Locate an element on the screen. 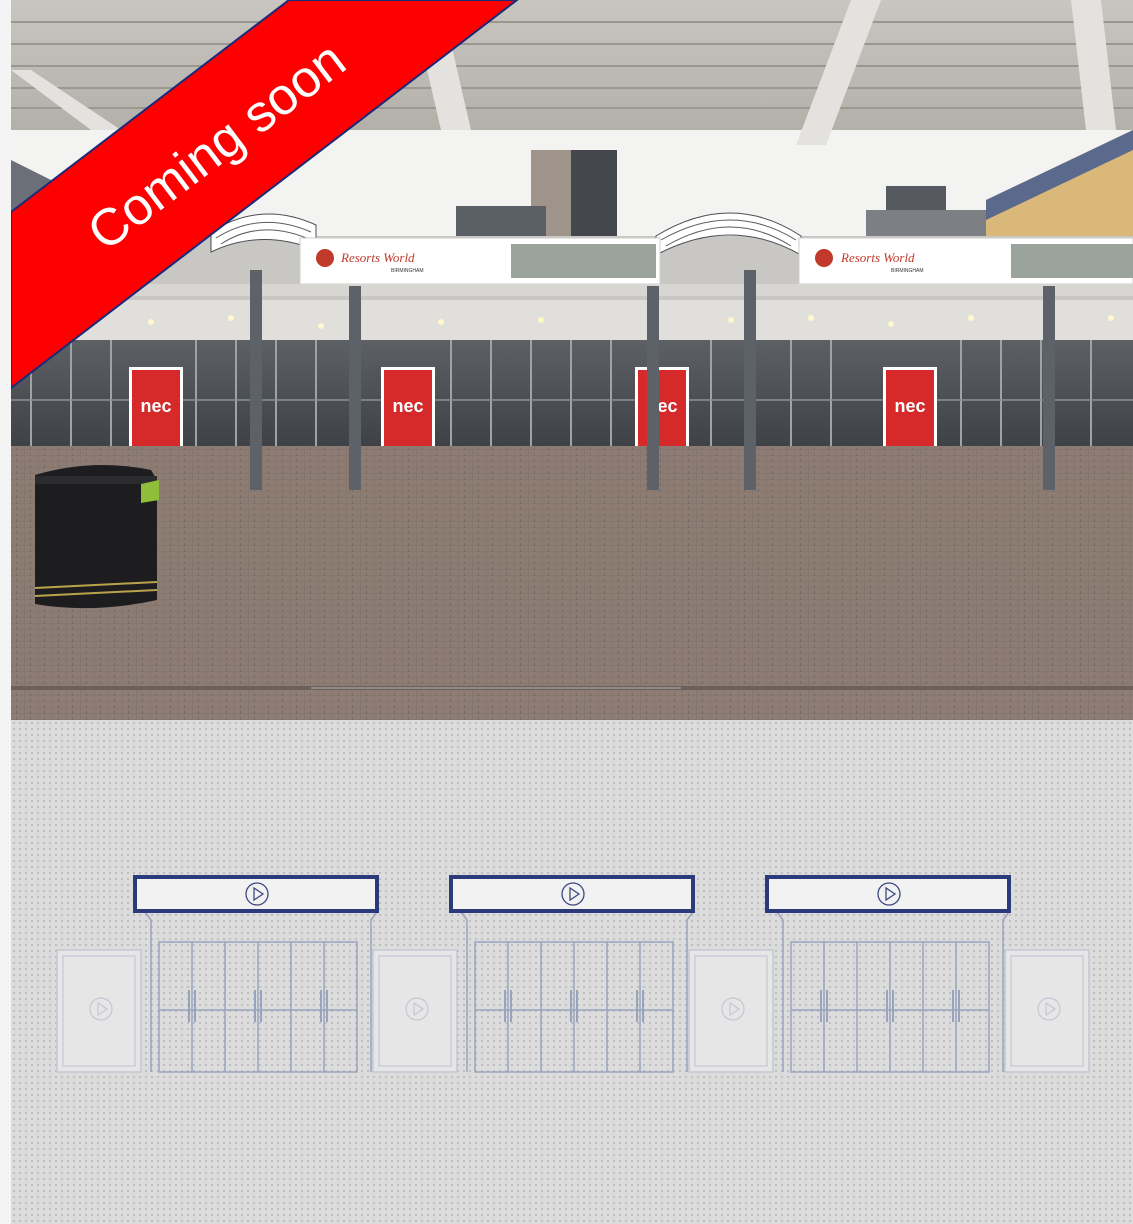  litter-bin is located at coordinates (96, 537).